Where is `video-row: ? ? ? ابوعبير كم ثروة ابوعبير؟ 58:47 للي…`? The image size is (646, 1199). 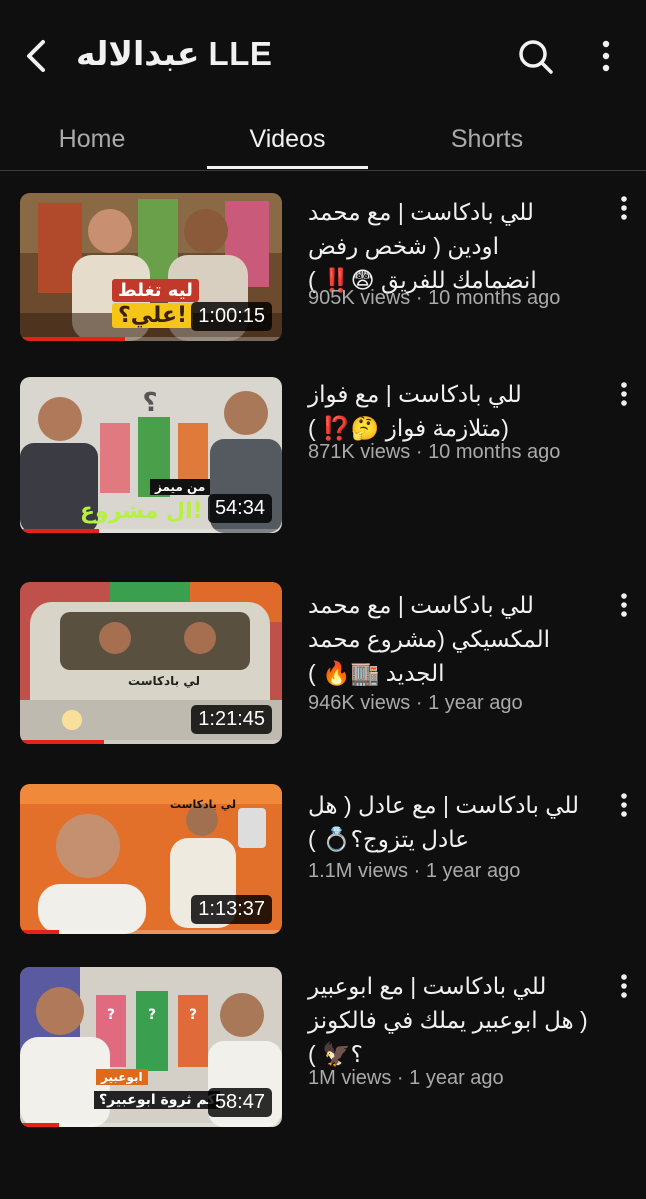
video-row: ? ? ? ابوعبير كم ثروة ابوعبير؟ 58:47 للي… is located at coordinates (323, 1048).